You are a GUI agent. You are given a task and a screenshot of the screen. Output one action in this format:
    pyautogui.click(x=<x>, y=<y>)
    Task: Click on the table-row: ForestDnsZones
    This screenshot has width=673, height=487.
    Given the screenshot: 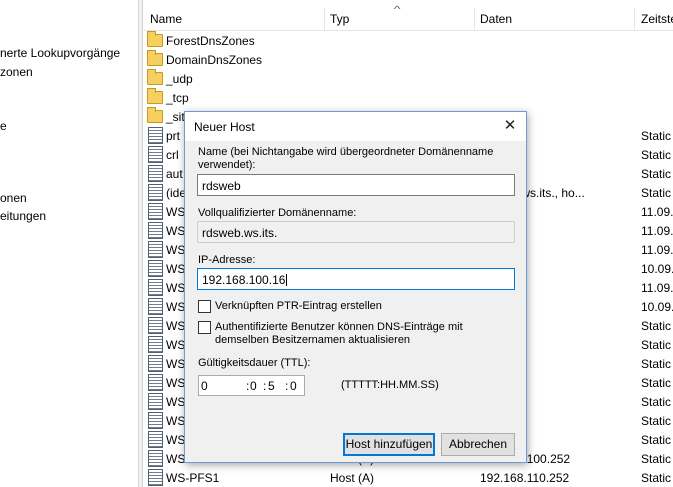 What is the action you would take?
    pyautogui.click(x=408, y=40)
    